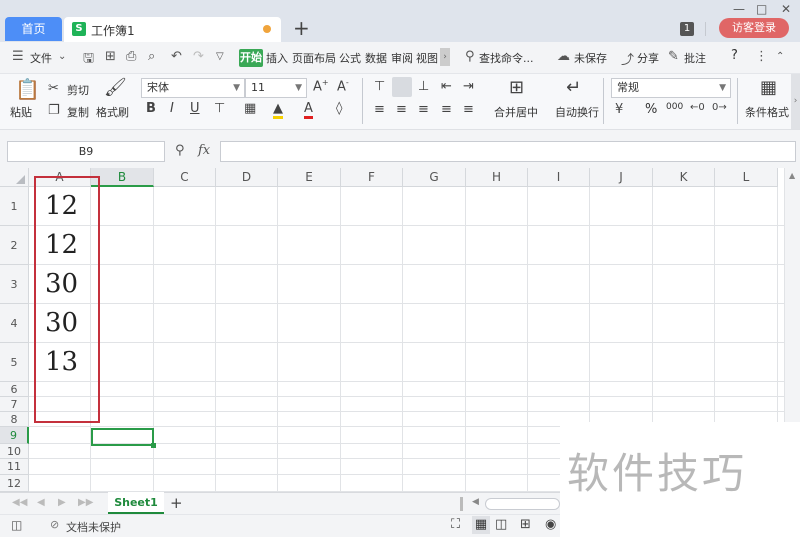 This screenshot has height=537, width=800. Describe the element at coordinates (468, 109) in the screenshot. I see `distribute-icon: ≡` at that location.